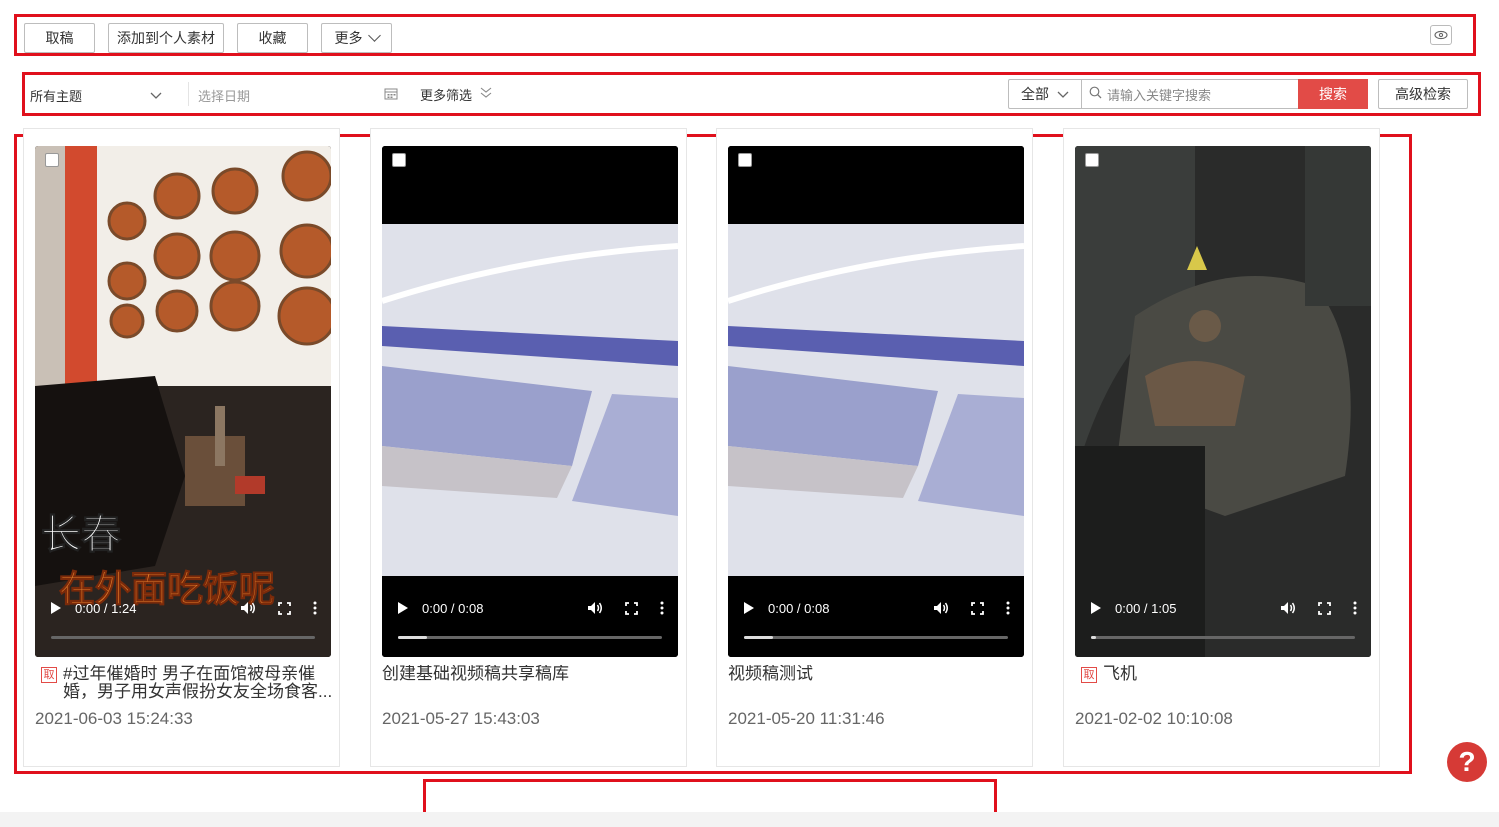 Image resolution: width=1499 pixels, height=827 pixels. I want to click on card-date: 2021-02-02 10:10:08, so click(1154, 718).